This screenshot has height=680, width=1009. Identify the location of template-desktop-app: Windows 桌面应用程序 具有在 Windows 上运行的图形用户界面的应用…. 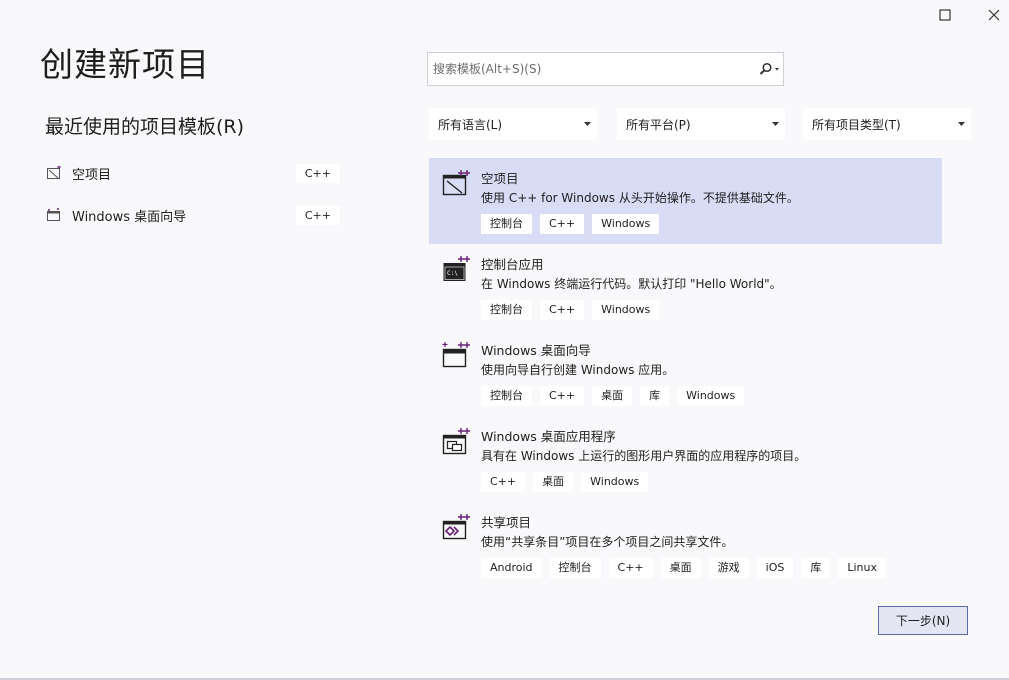
(685, 459).